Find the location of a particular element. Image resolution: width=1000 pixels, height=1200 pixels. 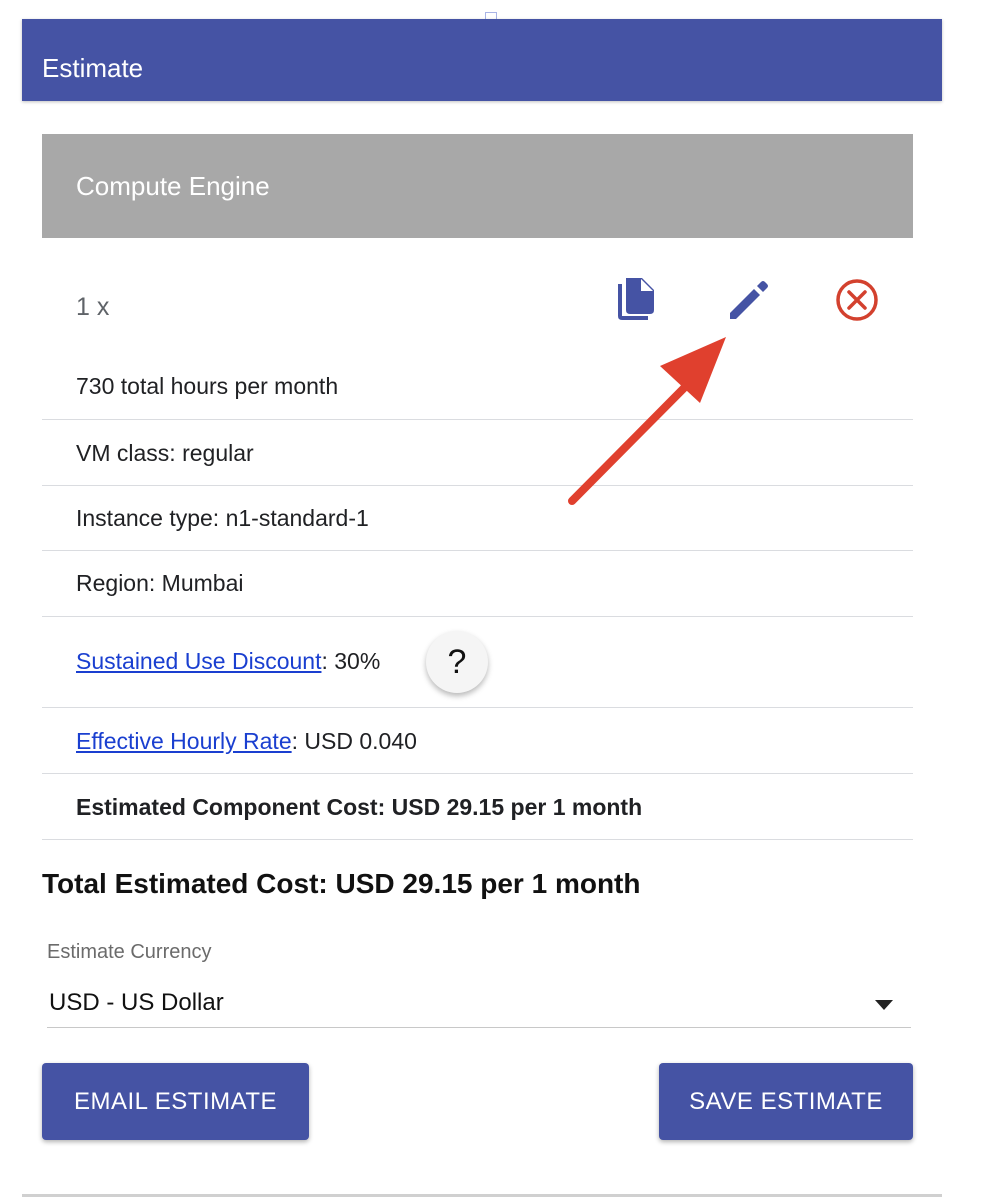

currency-label: Estimate Currency is located at coordinates (129, 952).